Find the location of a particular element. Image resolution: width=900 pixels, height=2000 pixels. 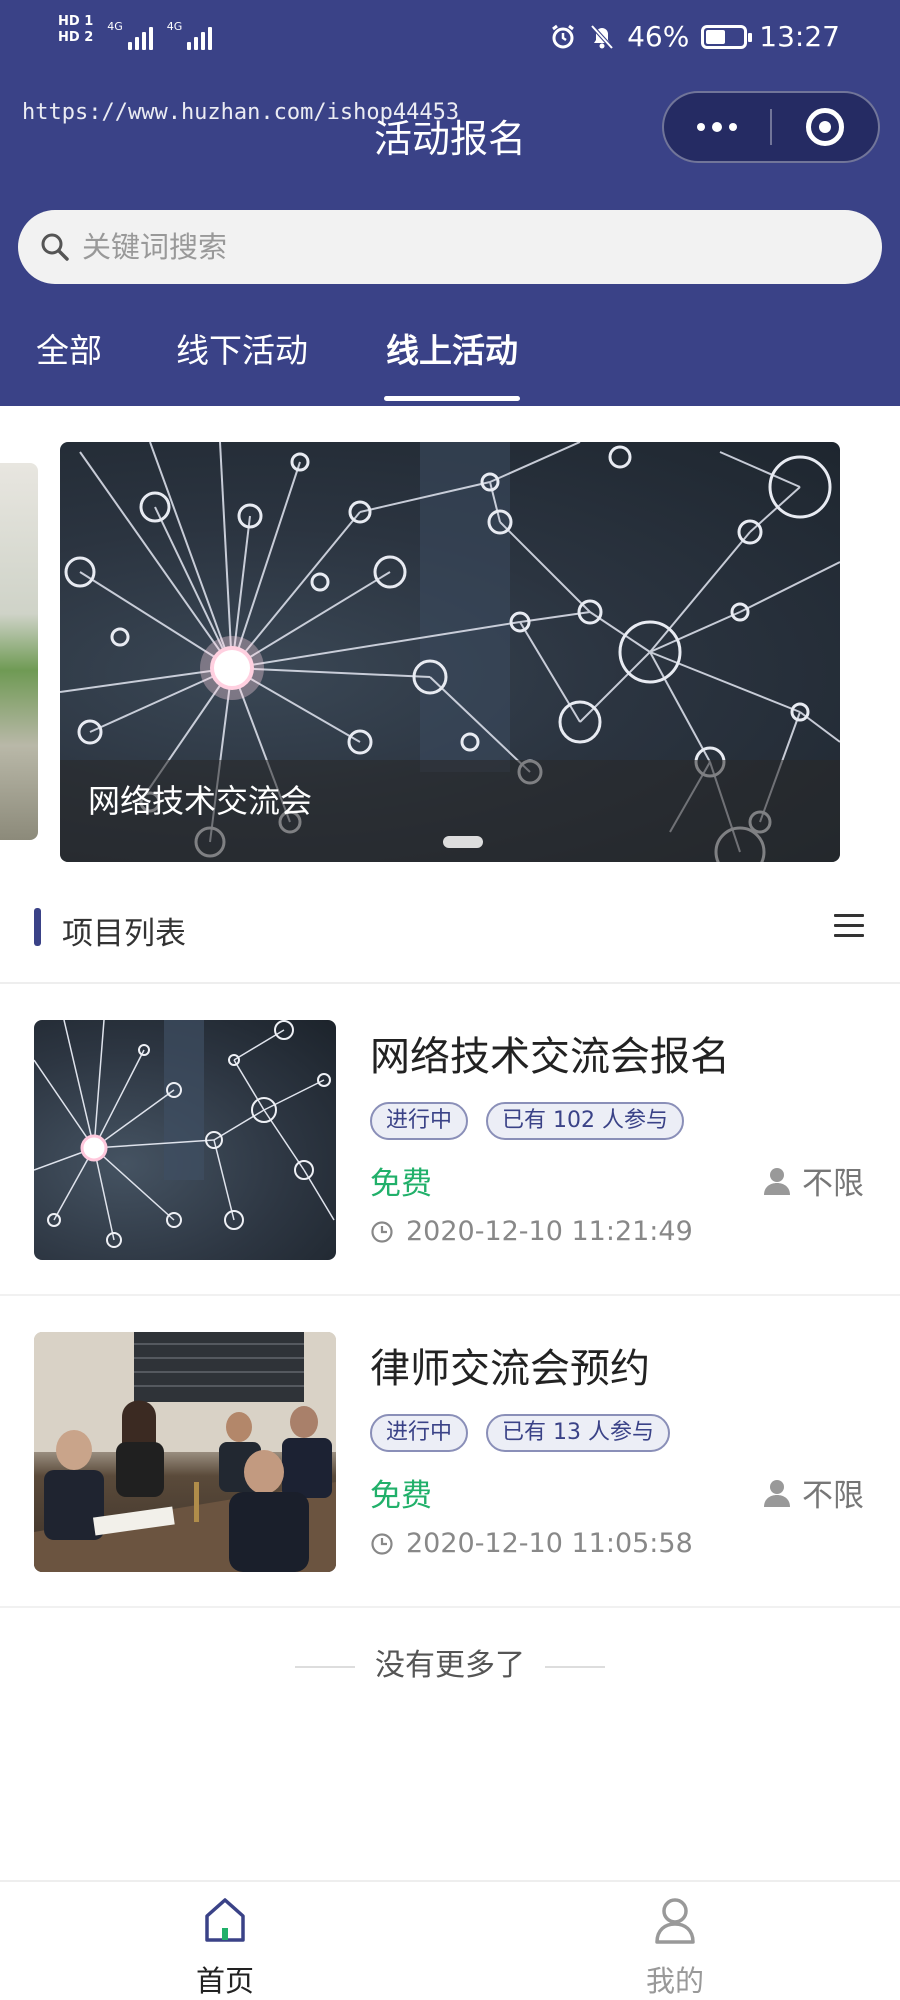

active-tab-indicator is located at coordinates (452, 398).